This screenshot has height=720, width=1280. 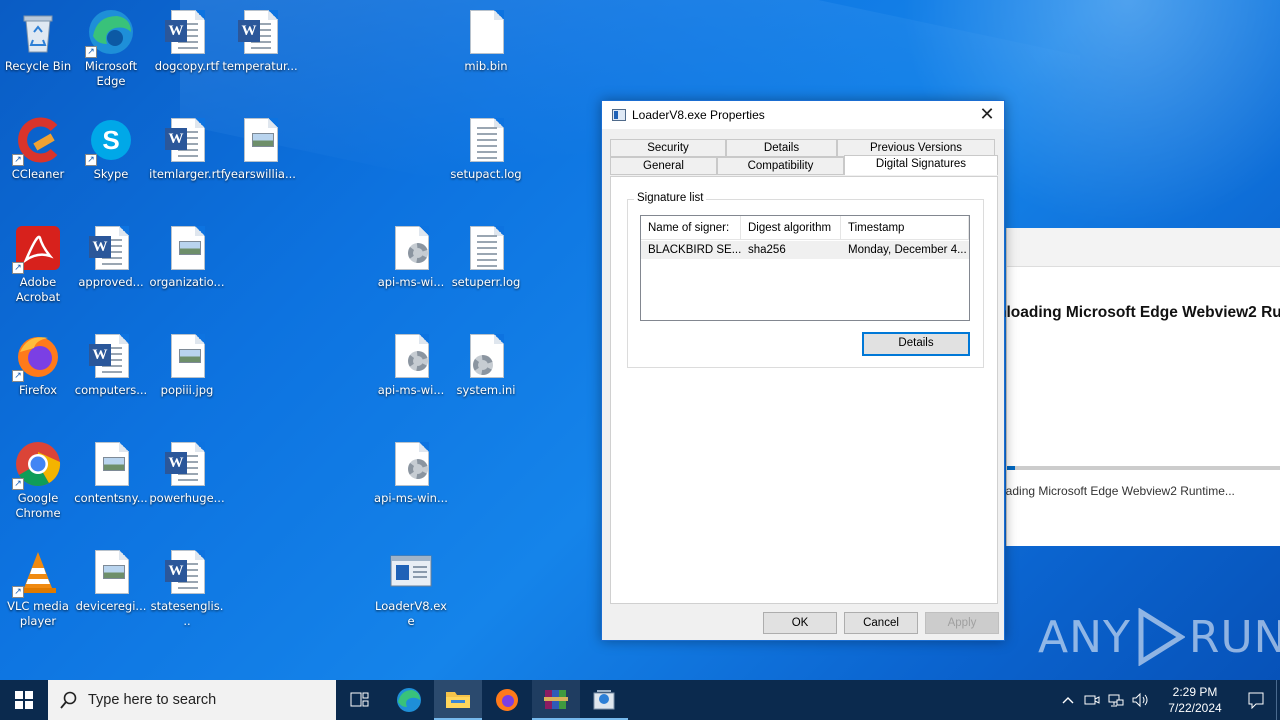 What do you see at coordinates (1159, 637) in the screenshot?
I see `anyrun-watermark: ANY RUN` at bounding box center [1159, 637].